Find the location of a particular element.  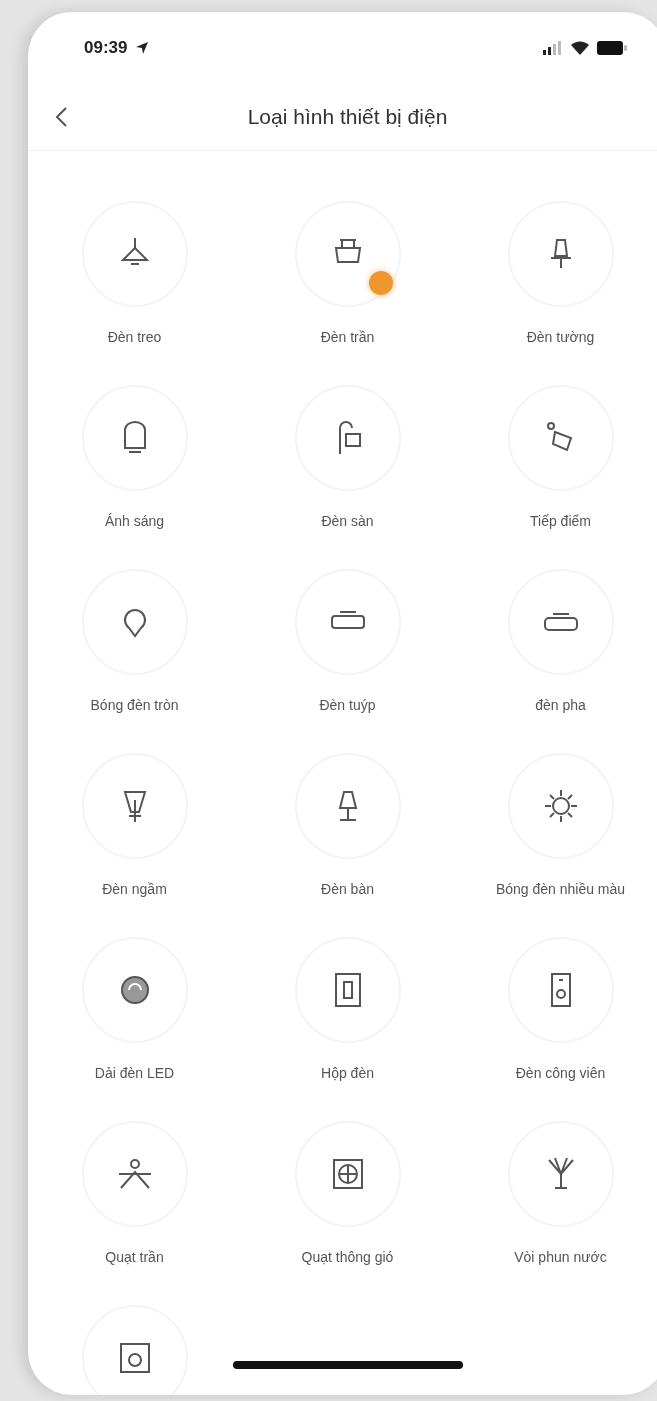

signal-icon is located at coordinates (553, 48).